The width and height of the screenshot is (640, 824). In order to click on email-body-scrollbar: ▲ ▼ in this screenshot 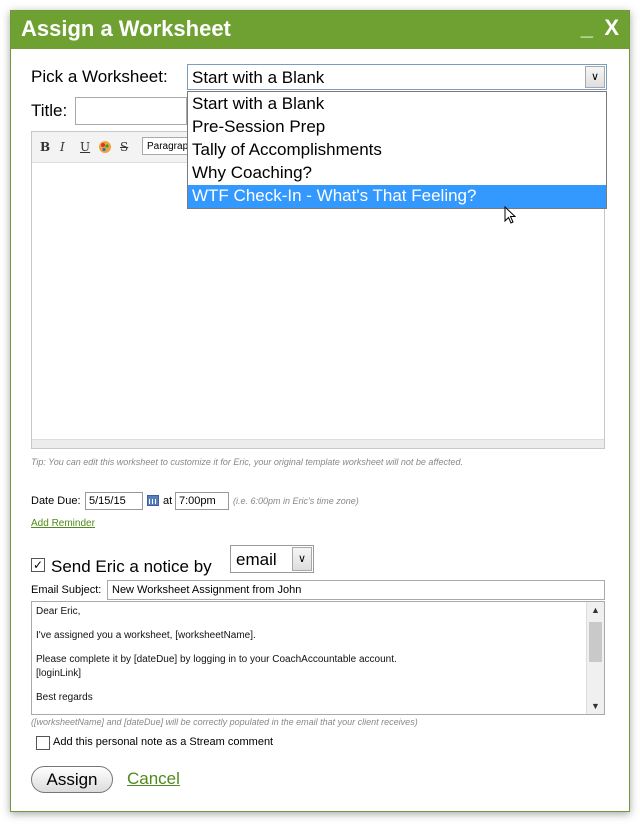, I will do `click(595, 658)`.